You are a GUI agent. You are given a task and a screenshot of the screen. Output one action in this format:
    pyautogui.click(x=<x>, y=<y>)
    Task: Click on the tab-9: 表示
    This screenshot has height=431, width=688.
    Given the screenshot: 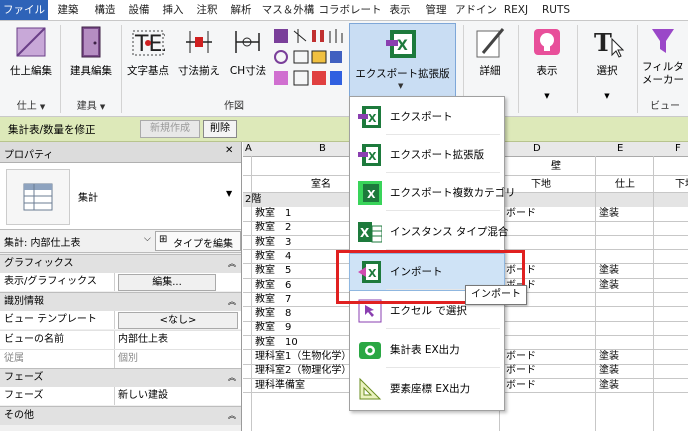 What is the action you would take?
    pyautogui.click(x=400, y=10)
    